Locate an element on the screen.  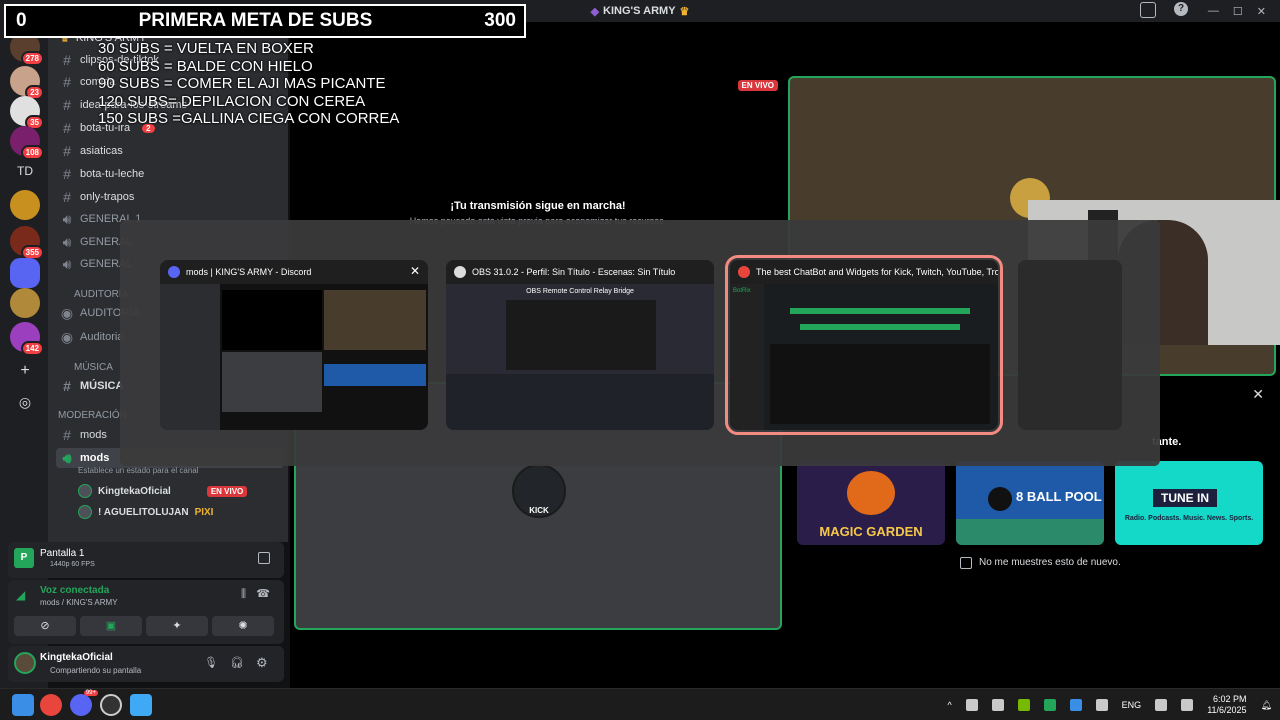
channel-name: mods is located at coordinates (93, 435).